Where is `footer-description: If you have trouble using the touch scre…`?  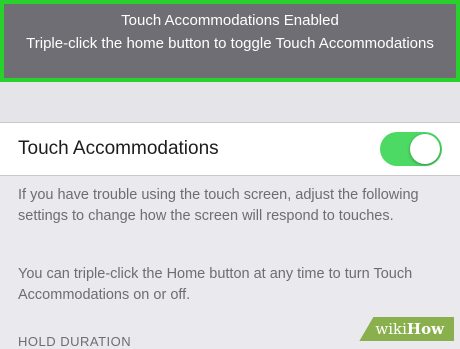 footer-description: If you have trouble using the touch scre… is located at coordinates (218, 205).